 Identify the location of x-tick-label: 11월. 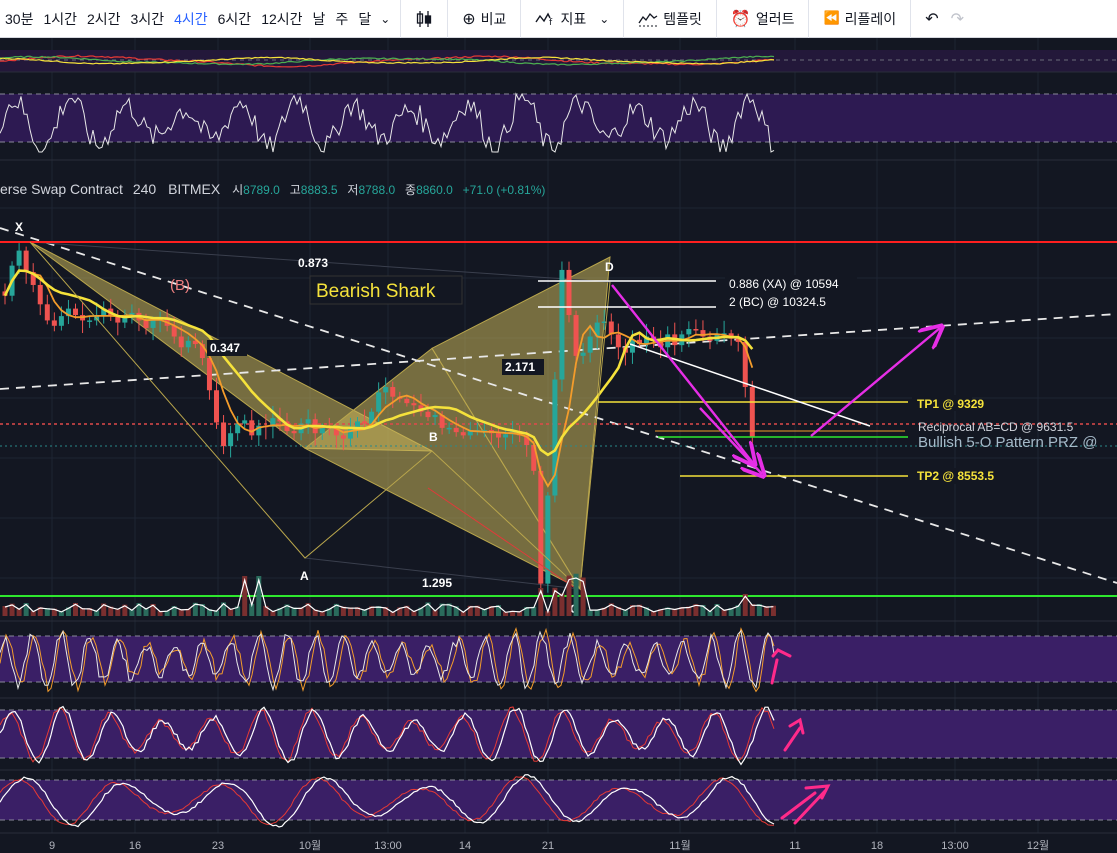
(680, 845).